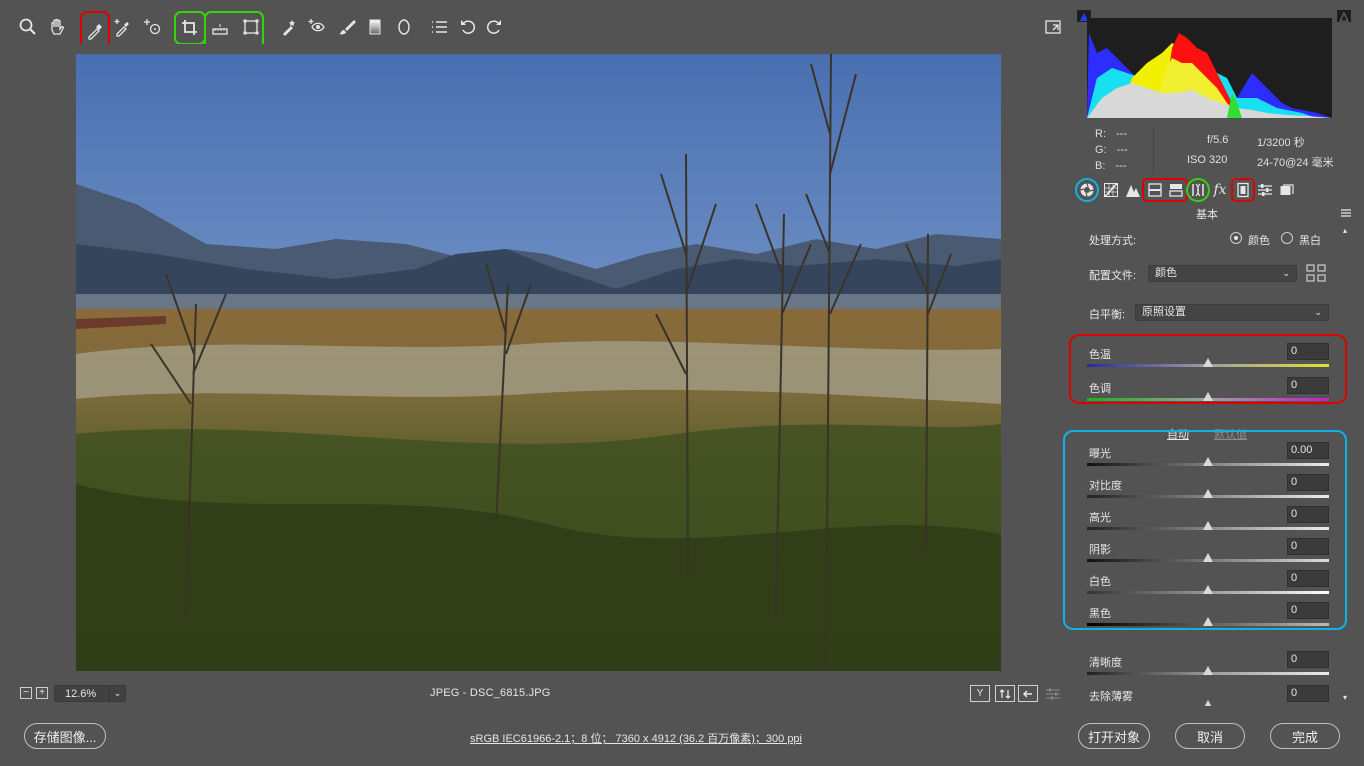  Describe the element at coordinates (317, 27) in the screenshot. I see `red-eye-tool` at that location.